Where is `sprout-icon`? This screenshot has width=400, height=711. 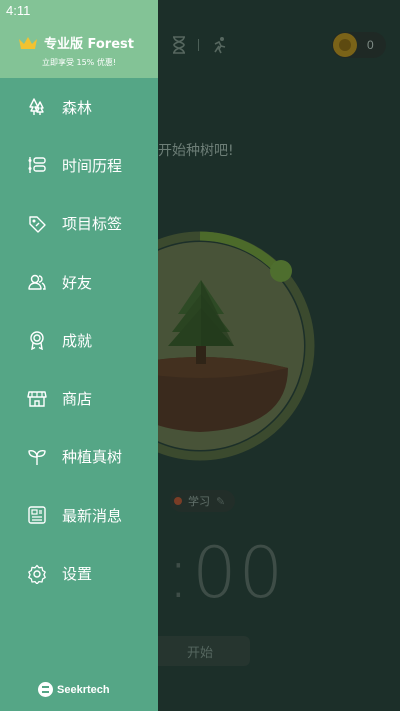 sprout-icon is located at coordinates (37, 457).